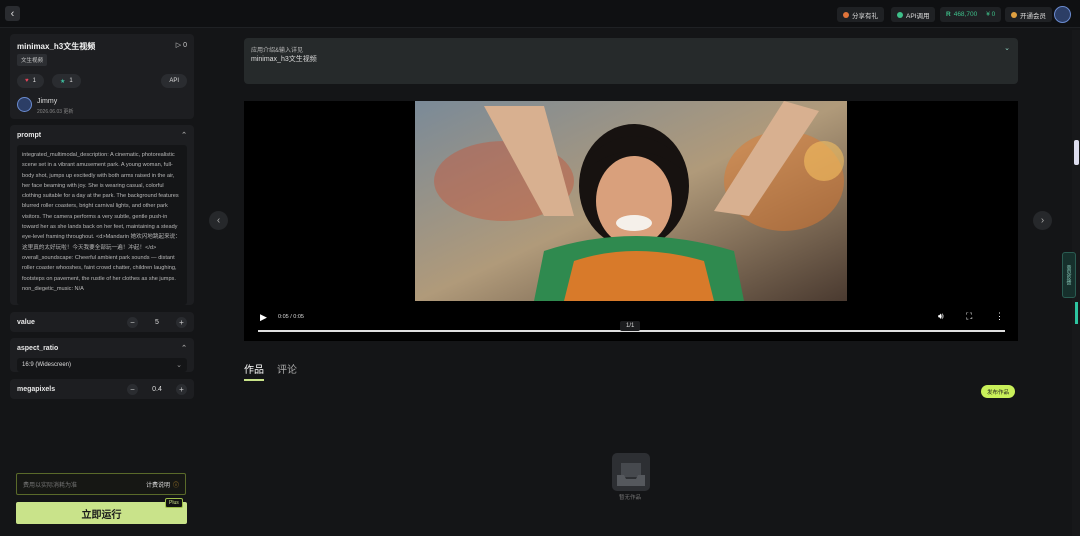  Describe the element at coordinates (1069, 275) in the screenshot. I see `feedback-tab: 意见反馈` at that location.